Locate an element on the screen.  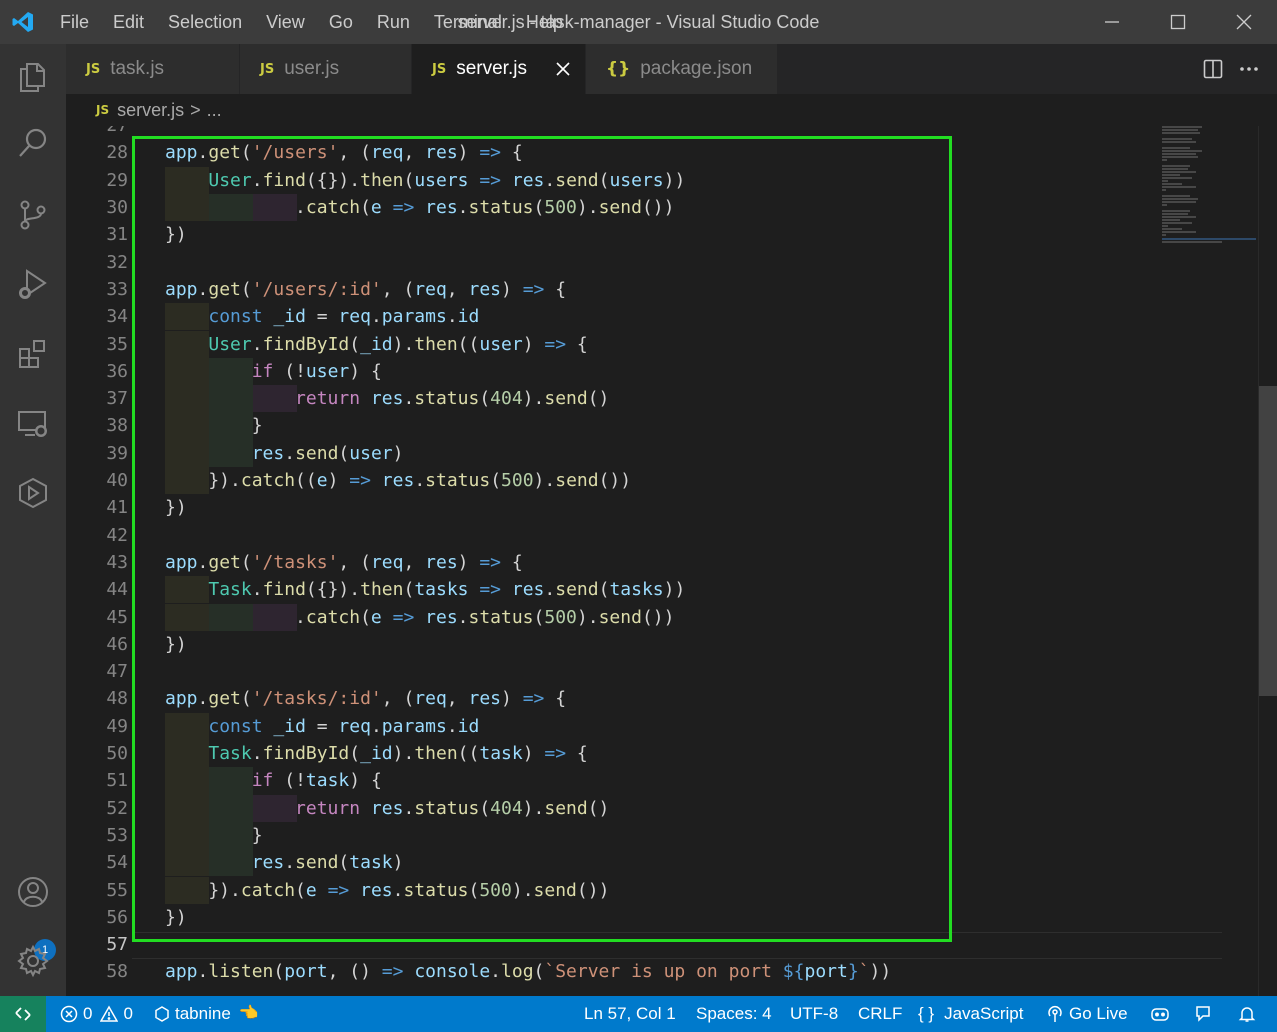
code-line: 42 is located at coordinates (611, 535).